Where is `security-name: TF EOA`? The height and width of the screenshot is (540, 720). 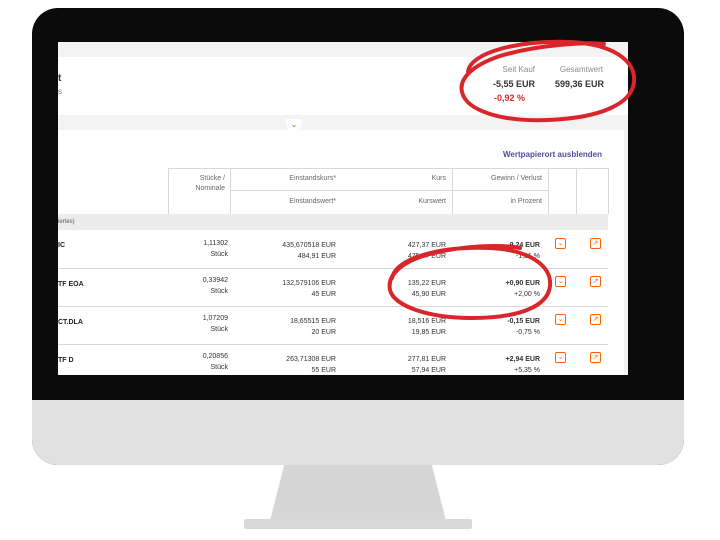 security-name: TF EOA is located at coordinates (71, 284).